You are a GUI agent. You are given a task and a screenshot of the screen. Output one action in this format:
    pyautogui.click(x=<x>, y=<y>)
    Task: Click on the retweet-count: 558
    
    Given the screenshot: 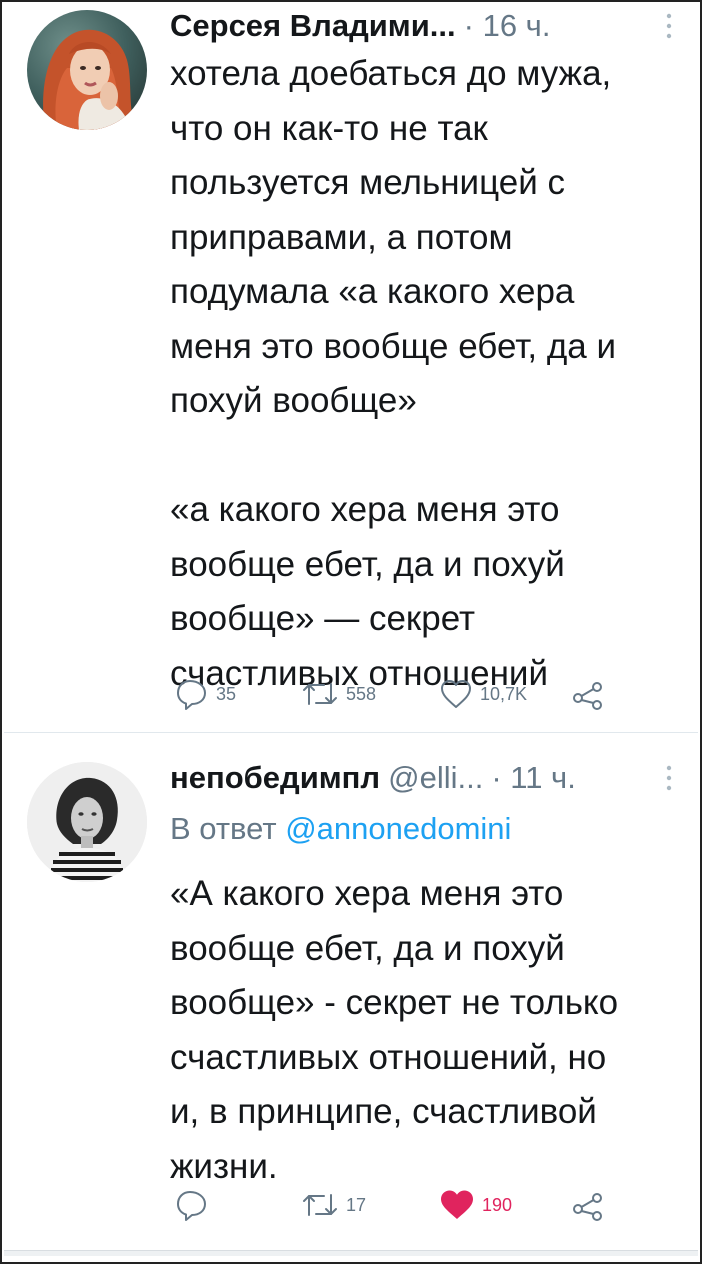 What is the action you would take?
    pyautogui.click(x=361, y=693)
    